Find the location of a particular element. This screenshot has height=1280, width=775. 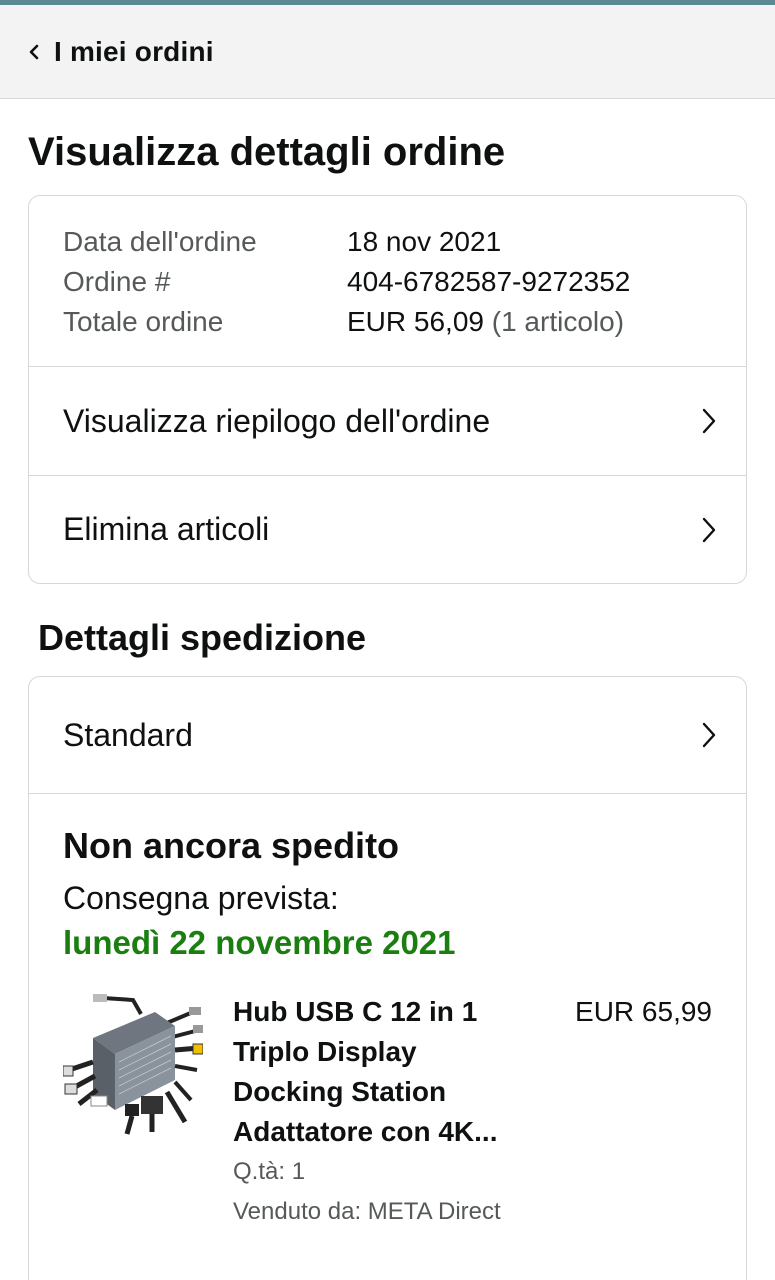

back-link-label: I miei ordini is located at coordinates (134, 52).